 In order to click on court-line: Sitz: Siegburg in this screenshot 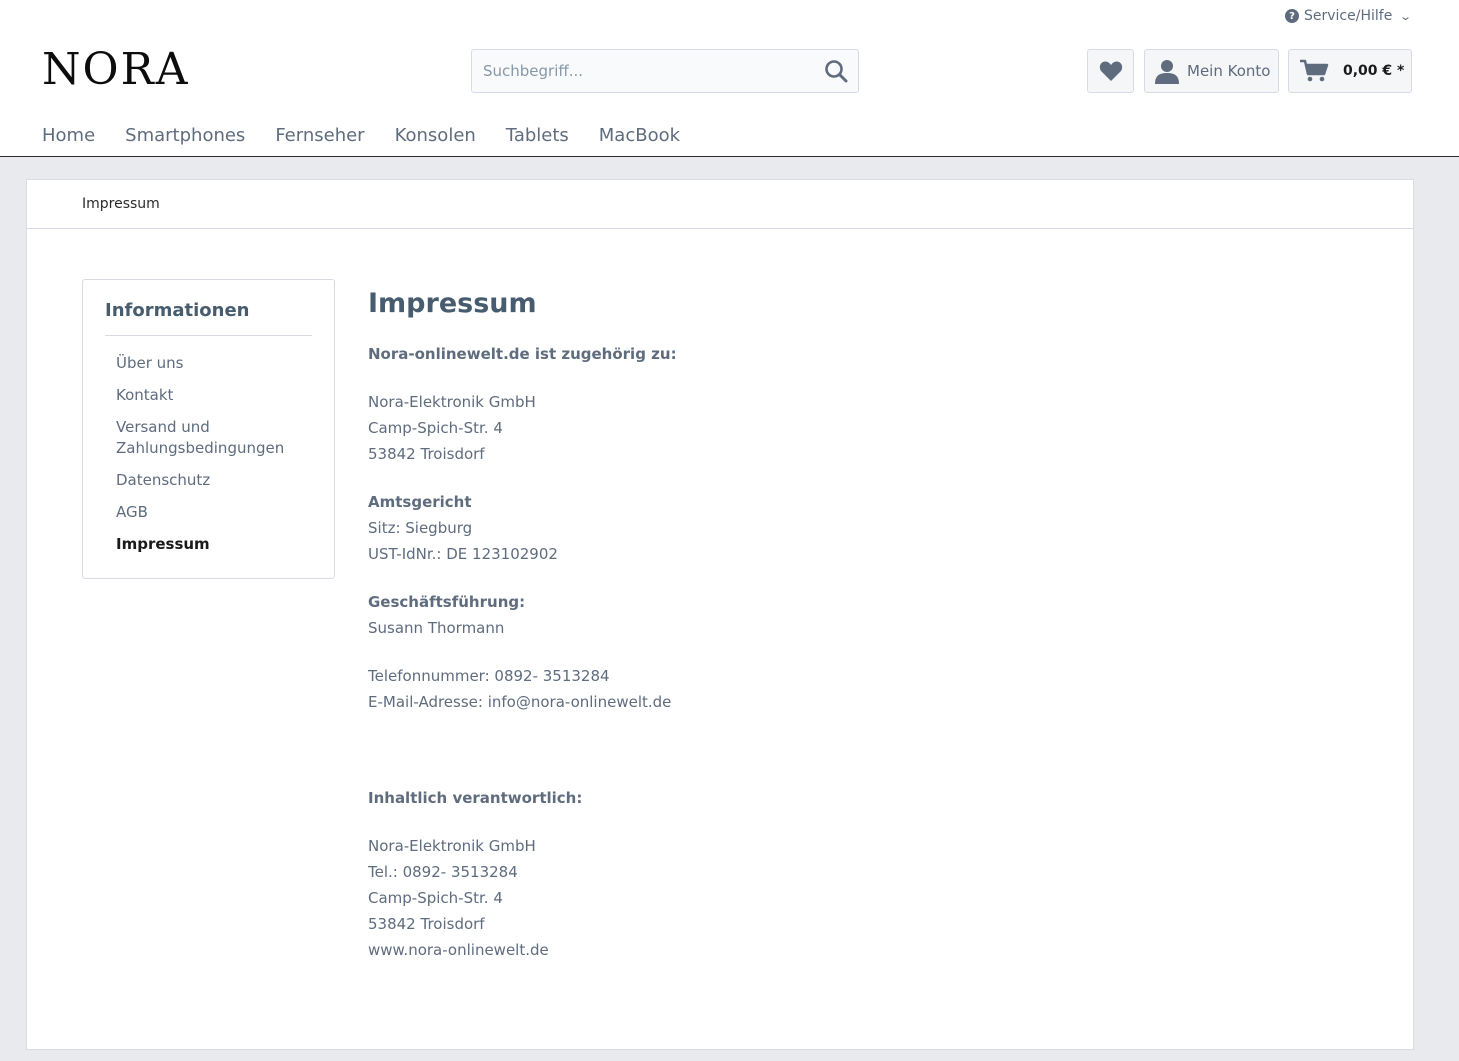, I will do `click(420, 528)`.